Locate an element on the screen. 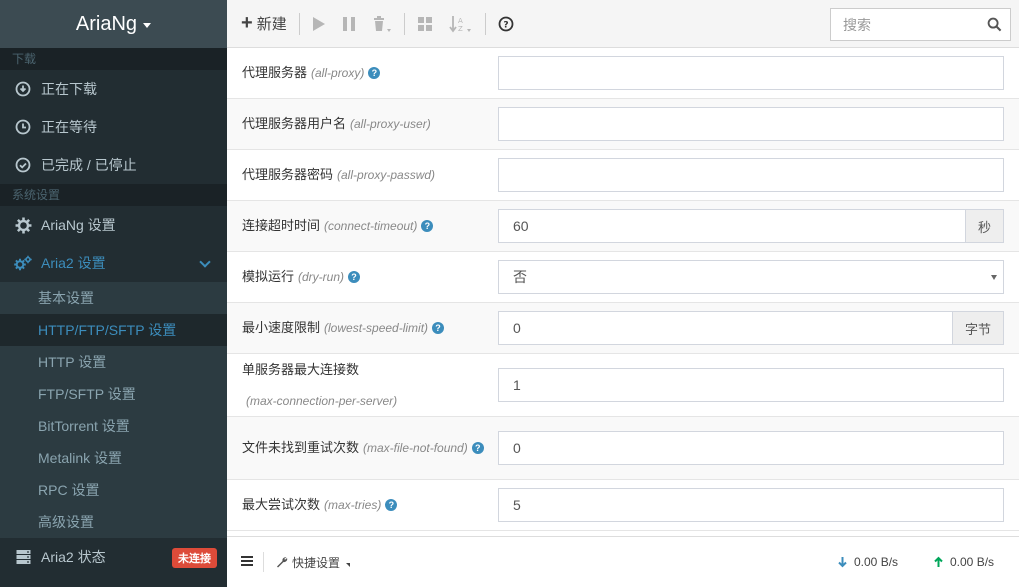 The width and height of the screenshot is (1019, 587). select-value: 否 is located at coordinates (520, 277).